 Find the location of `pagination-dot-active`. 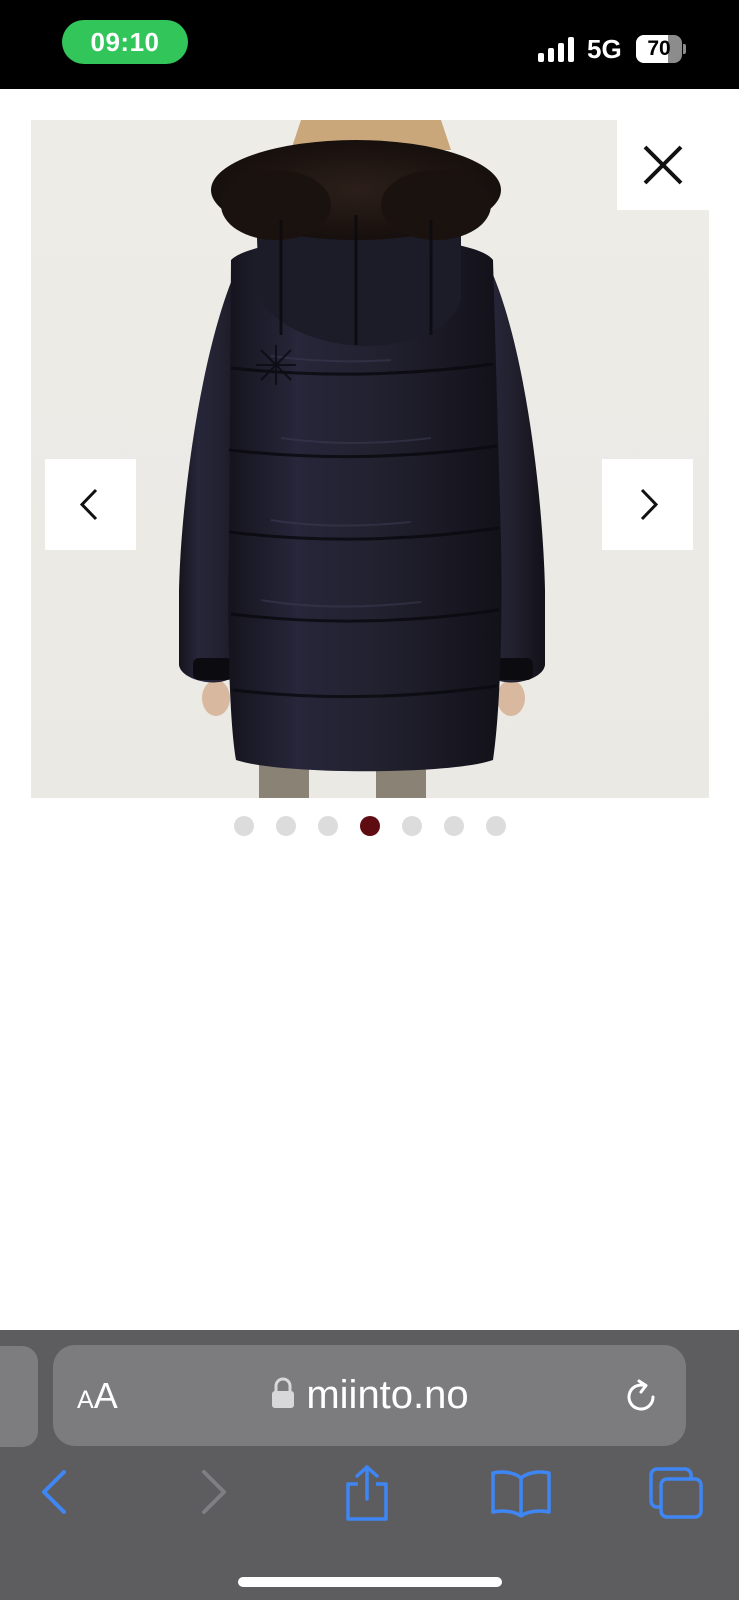

pagination-dot-active is located at coordinates (369, 826).